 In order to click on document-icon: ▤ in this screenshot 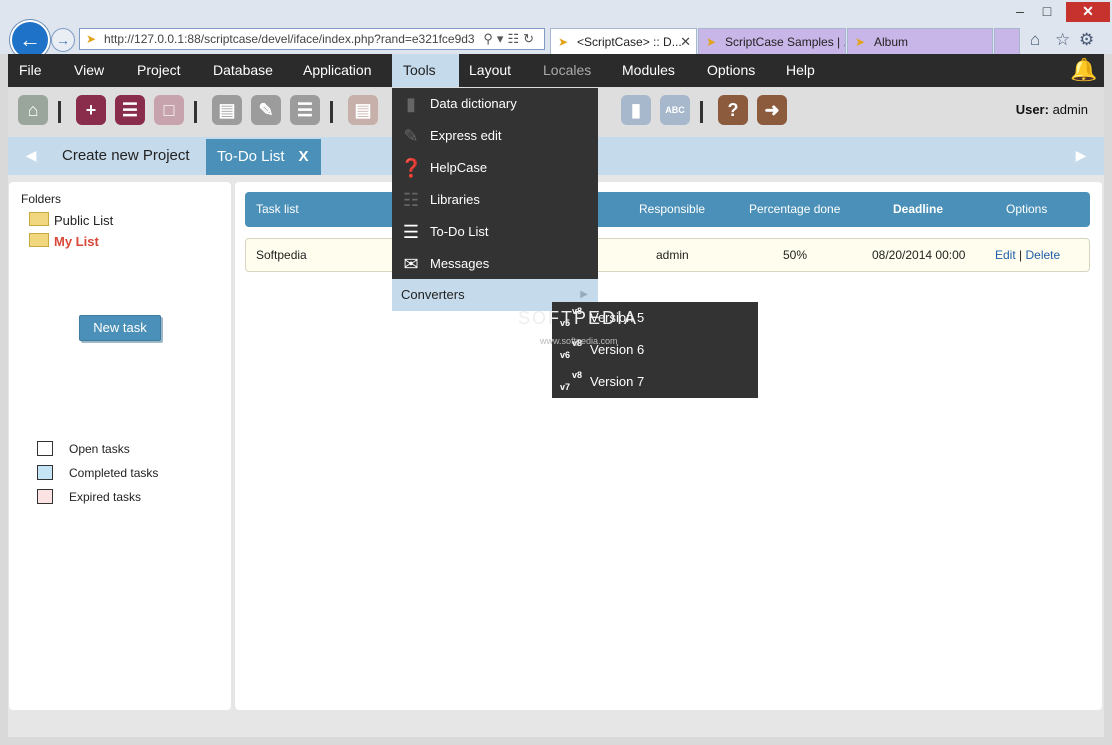, I will do `click(363, 110)`.